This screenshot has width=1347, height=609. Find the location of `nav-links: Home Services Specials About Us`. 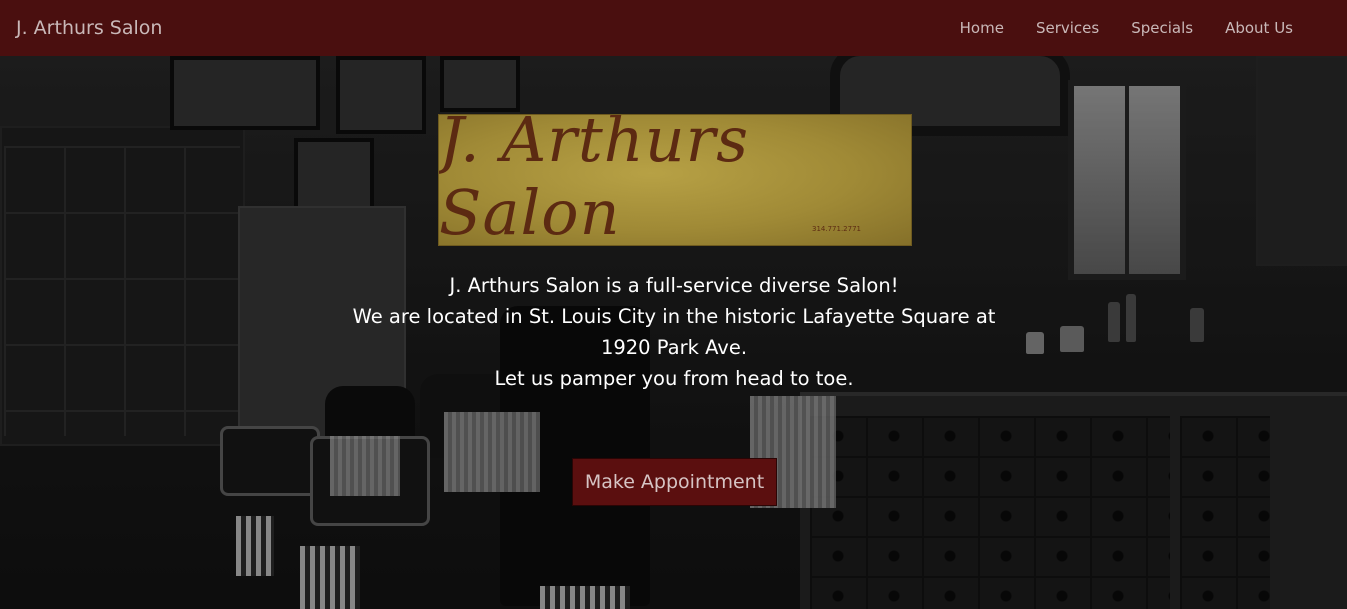

nav-links: Home Services Specials About Us is located at coordinates (1126, 28).